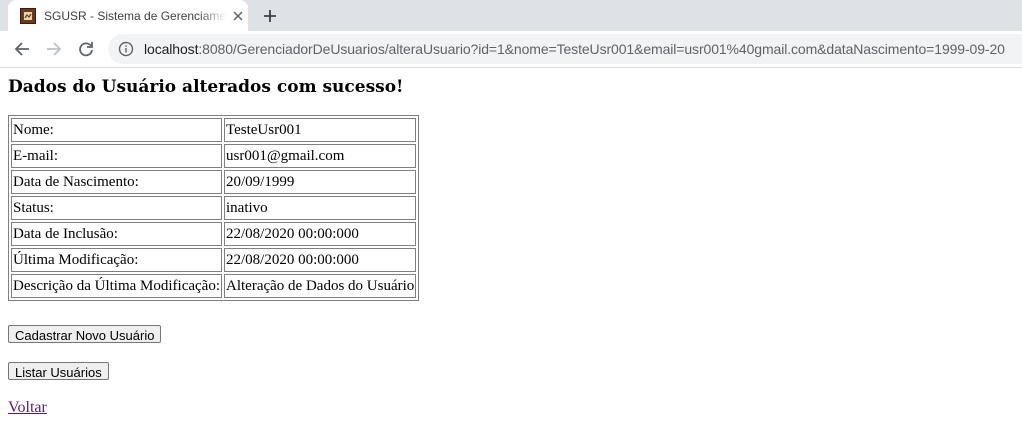  What do you see at coordinates (238, 16) in the screenshot?
I see `close-tab-icon` at bounding box center [238, 16].